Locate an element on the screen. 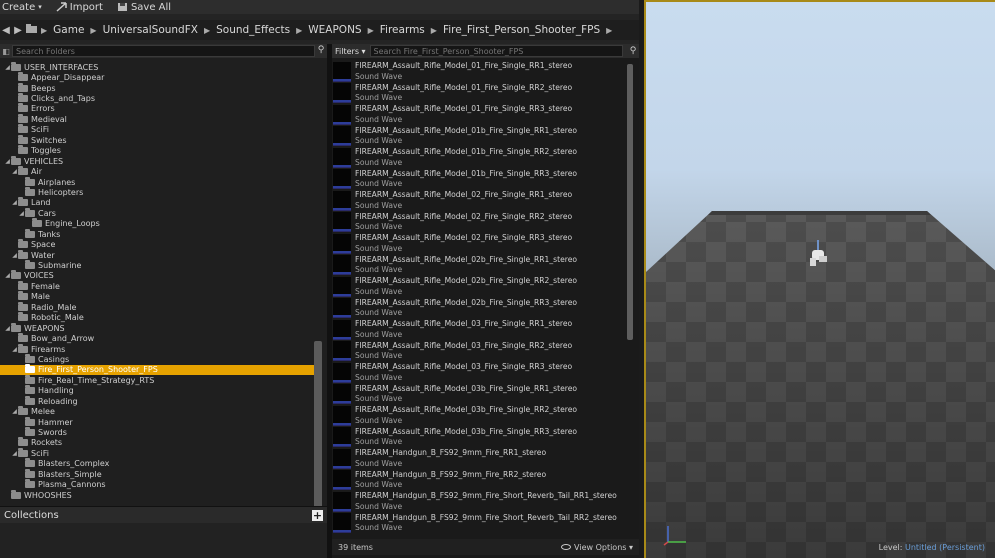  folder-item: ◢ Land is located at coordinates (158, 202).